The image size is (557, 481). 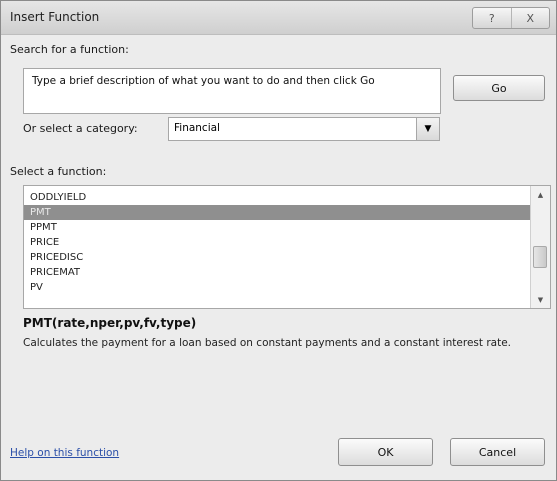 What do you see at coordinates (385, 452) in the screenshot?
I see `ok-button: OK` at bounding box center [385, 452].